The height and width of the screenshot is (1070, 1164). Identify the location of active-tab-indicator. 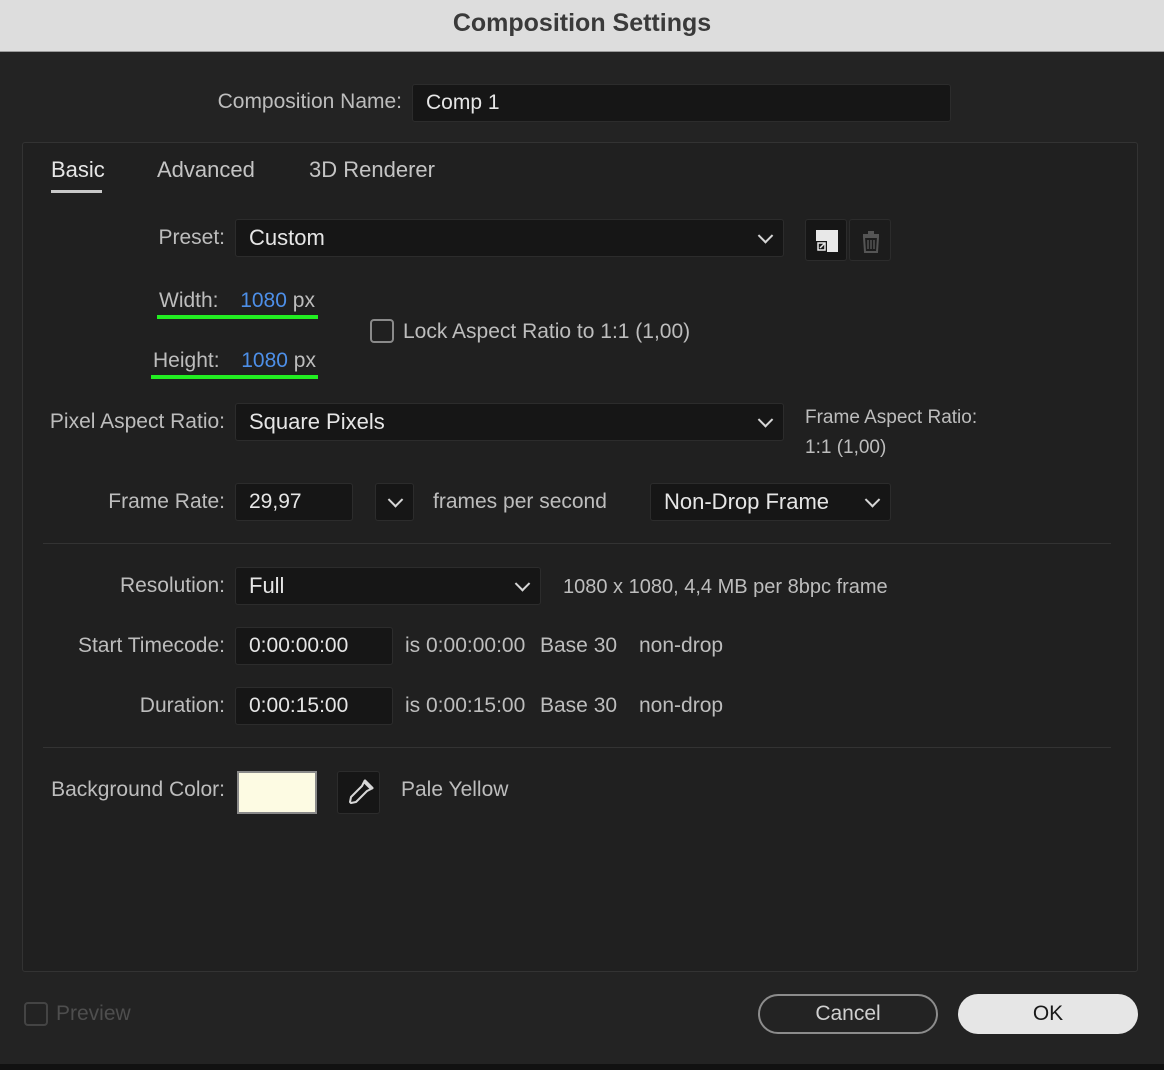
(76, 191).